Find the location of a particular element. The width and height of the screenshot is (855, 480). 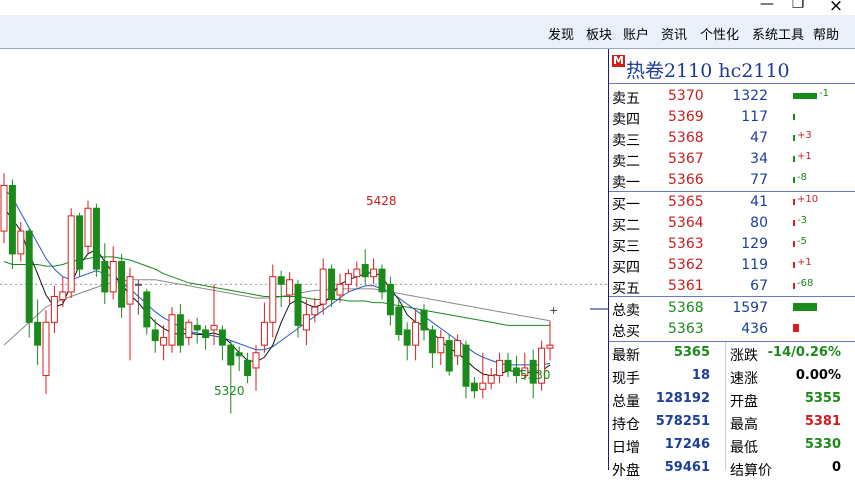

stat-value: 0 is located at coordinates (836, 467).